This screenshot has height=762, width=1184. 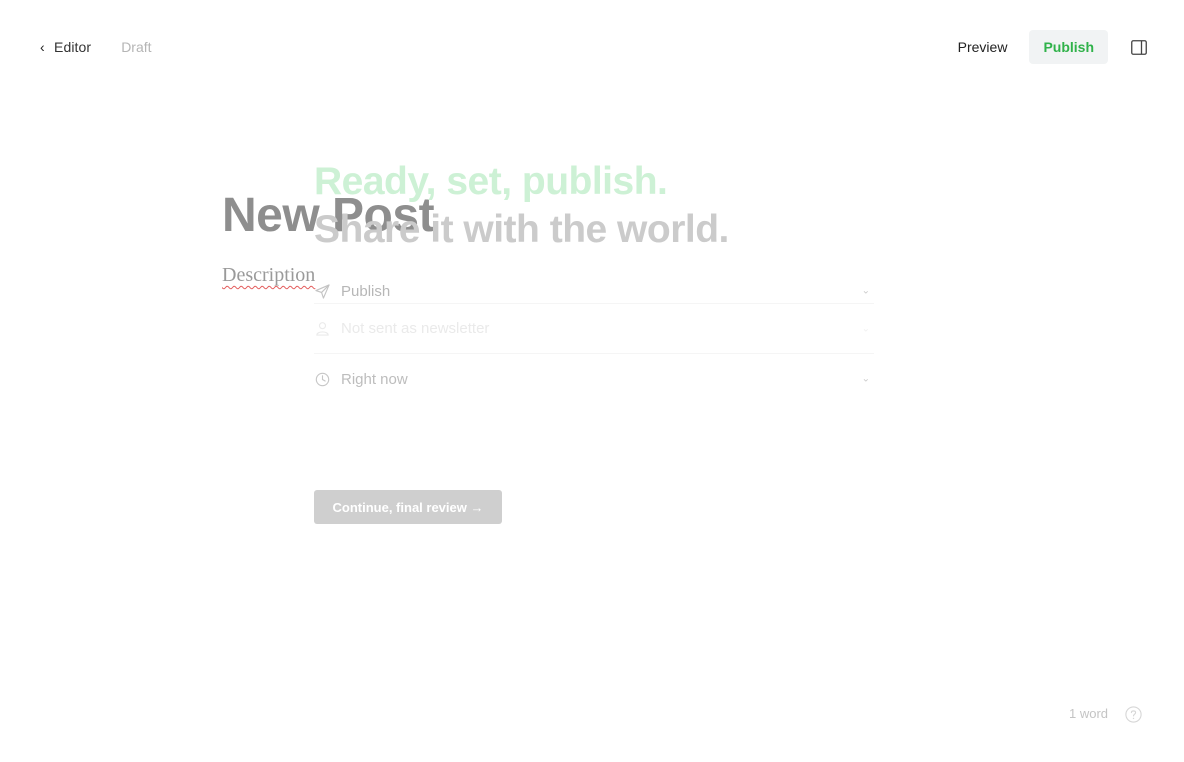 What do you see at coordinates (322, 329) in the screenshot?
I see `user-icon` at bounding box center [322, 329].